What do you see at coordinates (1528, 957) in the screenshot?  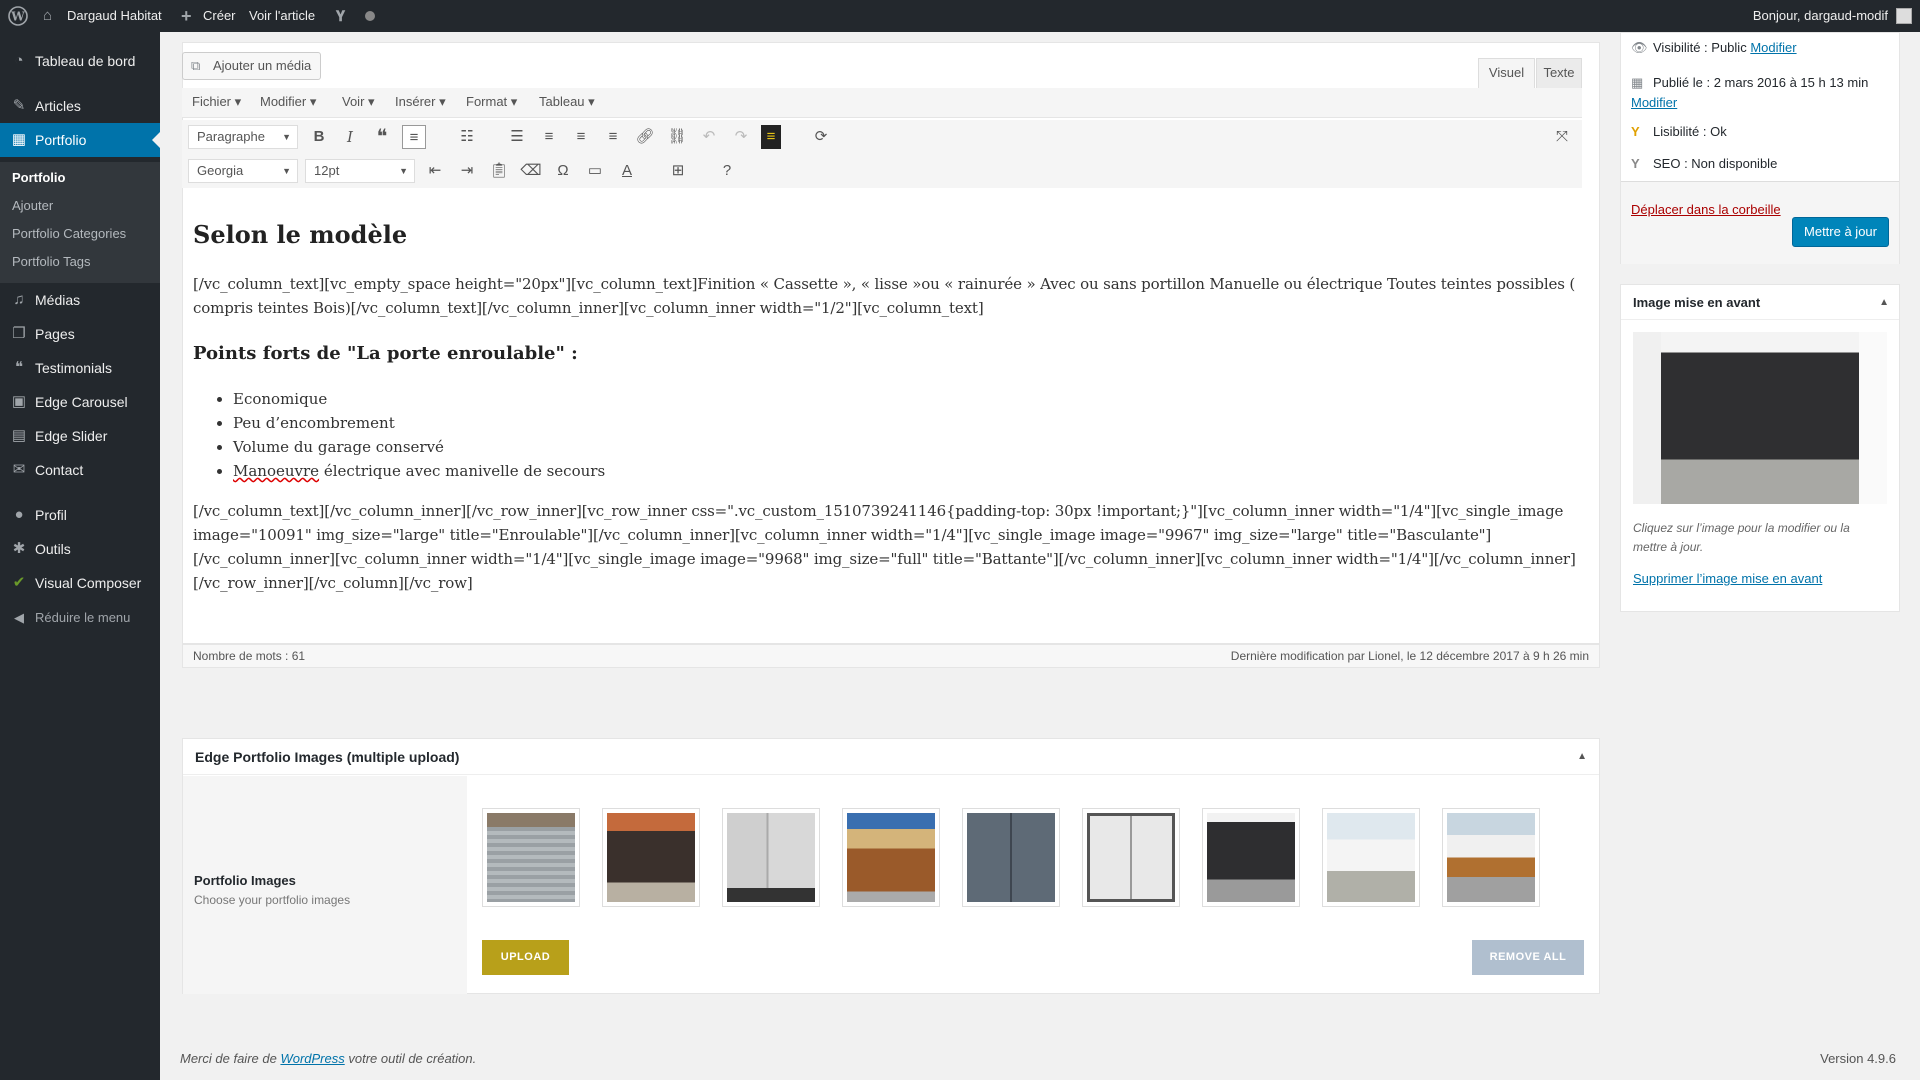 I see `remove-all-button: REMOVE ALL` at bounding box center [1528, 957].